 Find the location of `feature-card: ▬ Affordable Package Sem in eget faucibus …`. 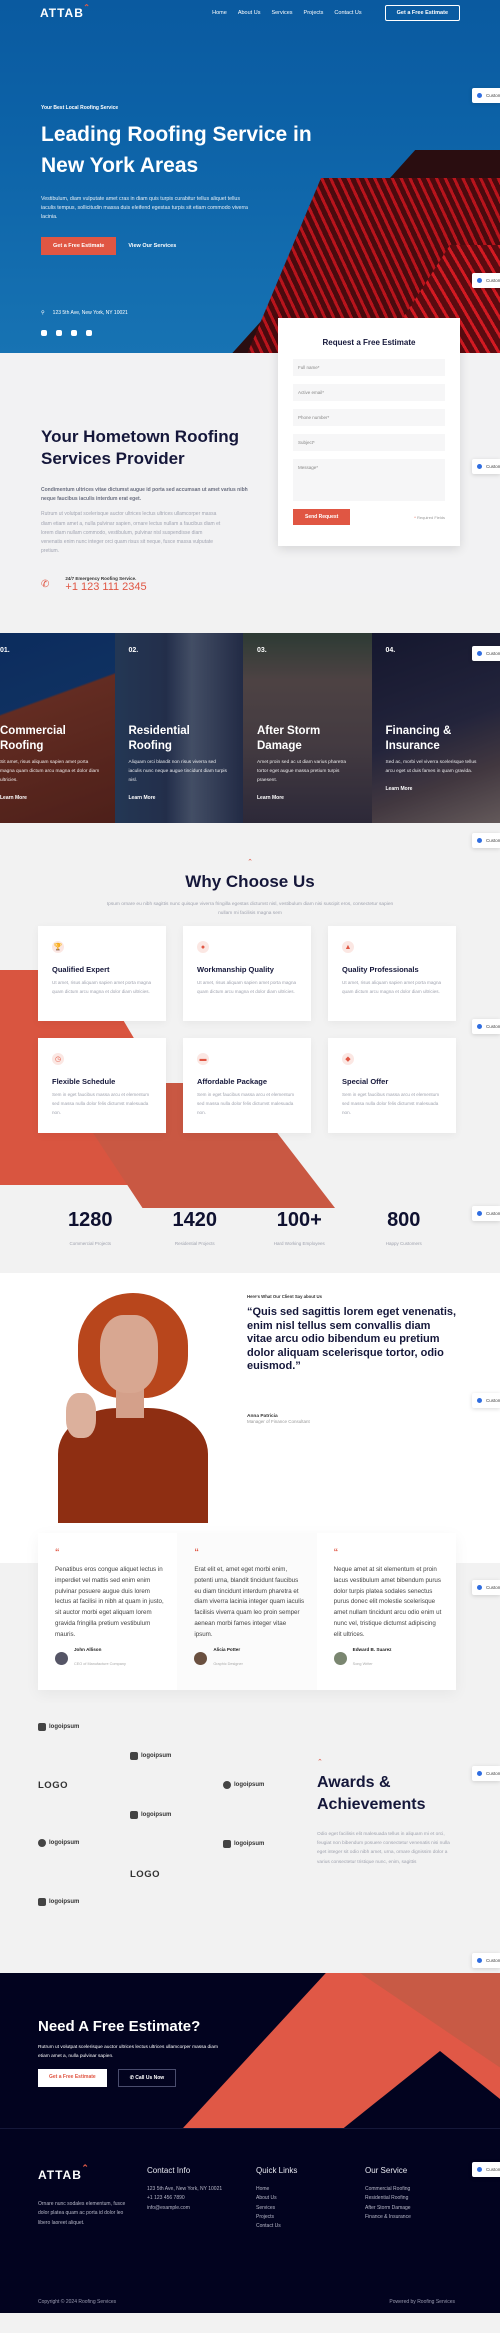

feature-card: ▬ Affordable Package Sem in eget faucibus … is located at coordinates (247, 1085).